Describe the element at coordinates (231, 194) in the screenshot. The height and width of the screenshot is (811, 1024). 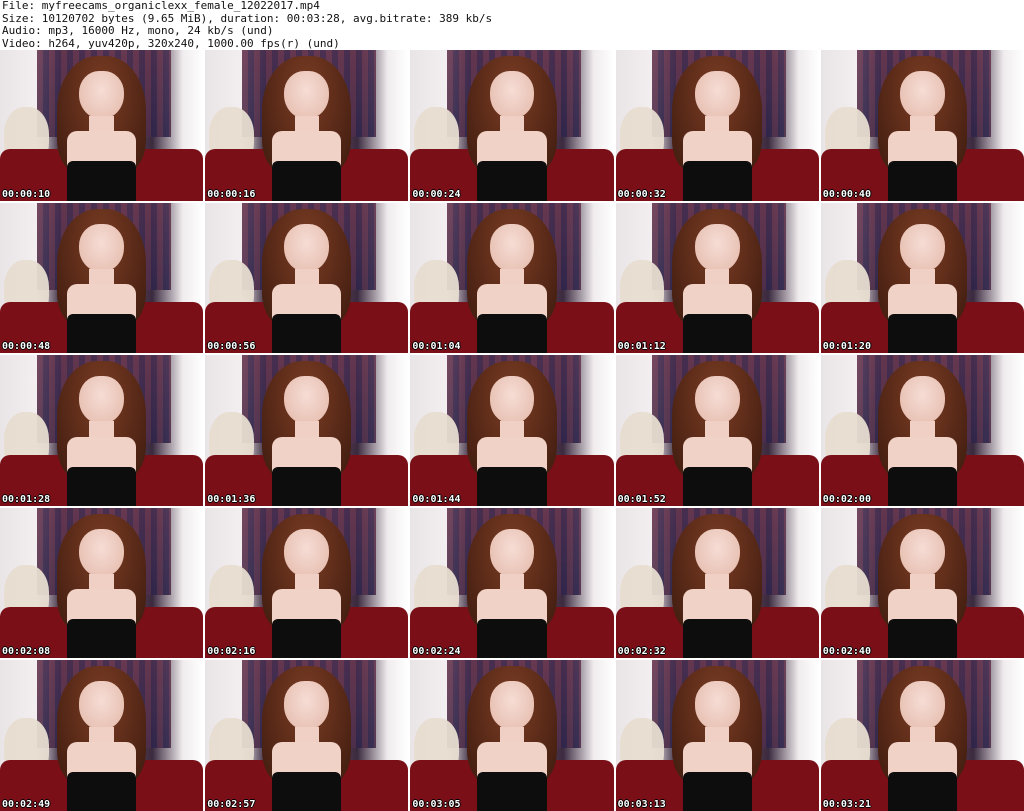
I see `timestamp-label: 00:00:16` at that location.